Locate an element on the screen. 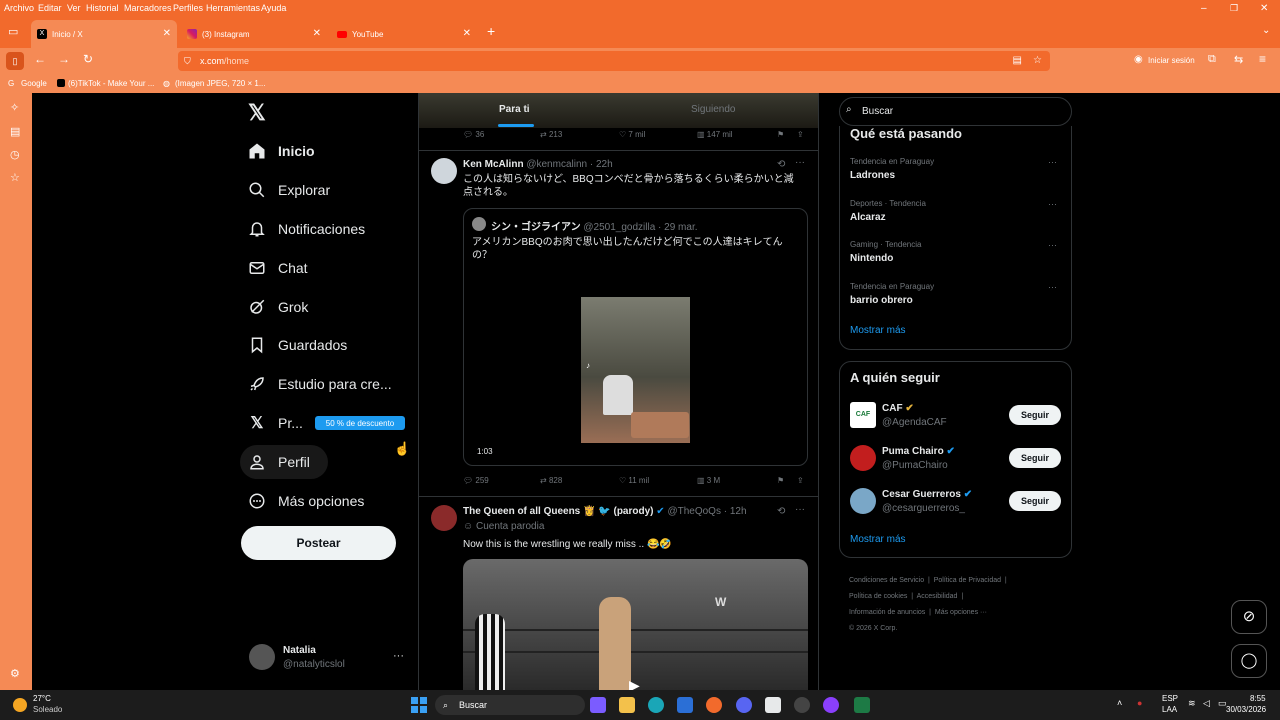 This screenshot has width=1280, height=720. trend-item: barrio obrero is located at coordinates (881, 300).